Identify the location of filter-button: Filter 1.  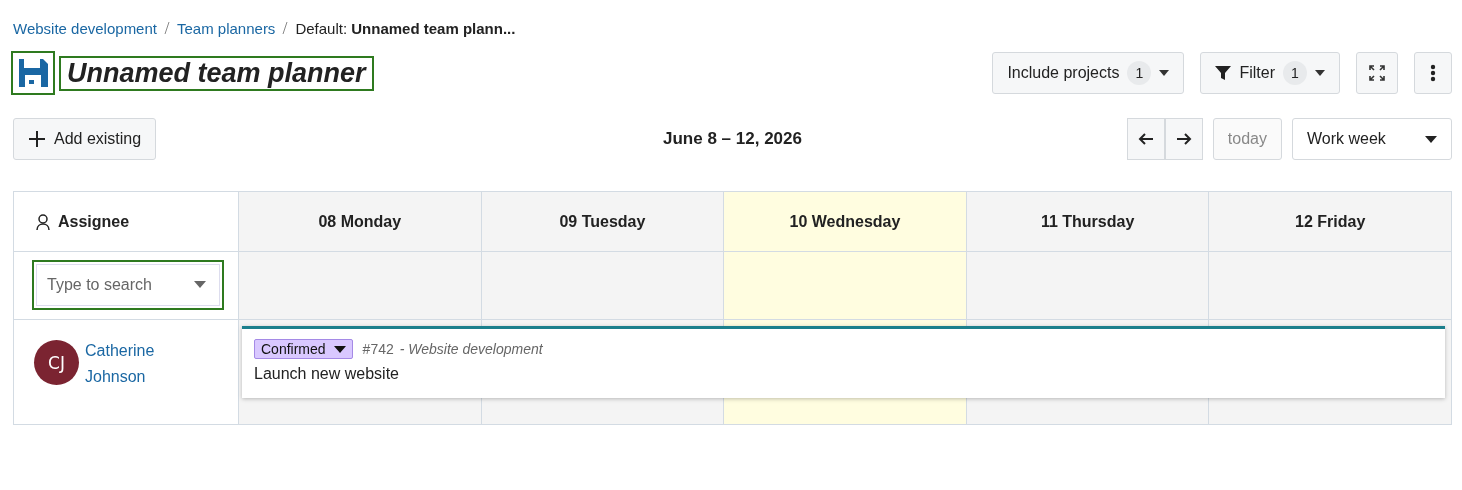
(1270, 73).